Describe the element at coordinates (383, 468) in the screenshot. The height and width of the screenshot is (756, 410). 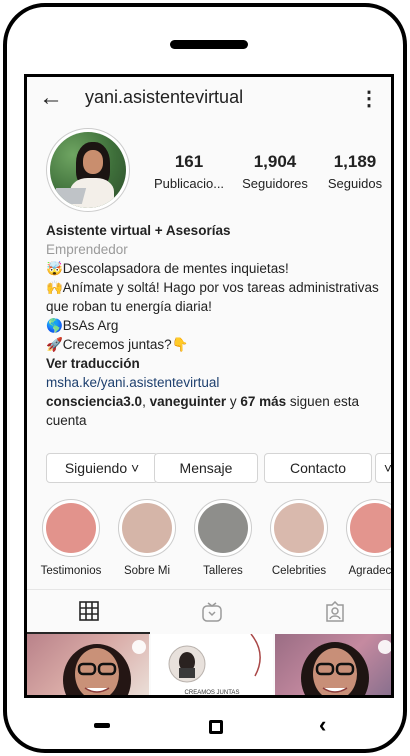
I see `suggested-accounts-button: ˅` at that location.